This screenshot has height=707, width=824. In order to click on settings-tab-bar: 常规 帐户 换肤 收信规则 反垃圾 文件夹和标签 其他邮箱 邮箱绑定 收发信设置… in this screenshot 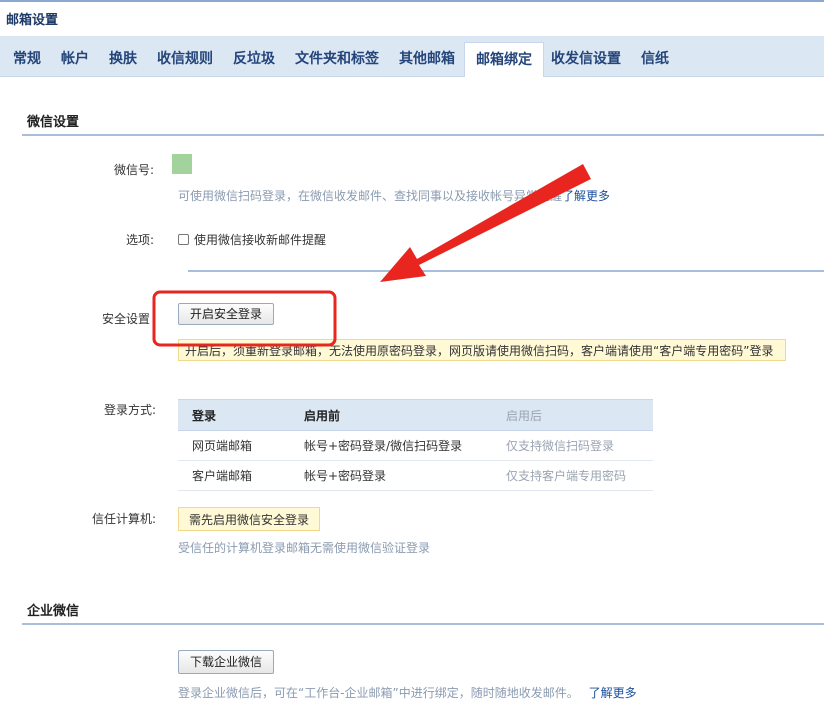, I will do `click(412, 56)`.